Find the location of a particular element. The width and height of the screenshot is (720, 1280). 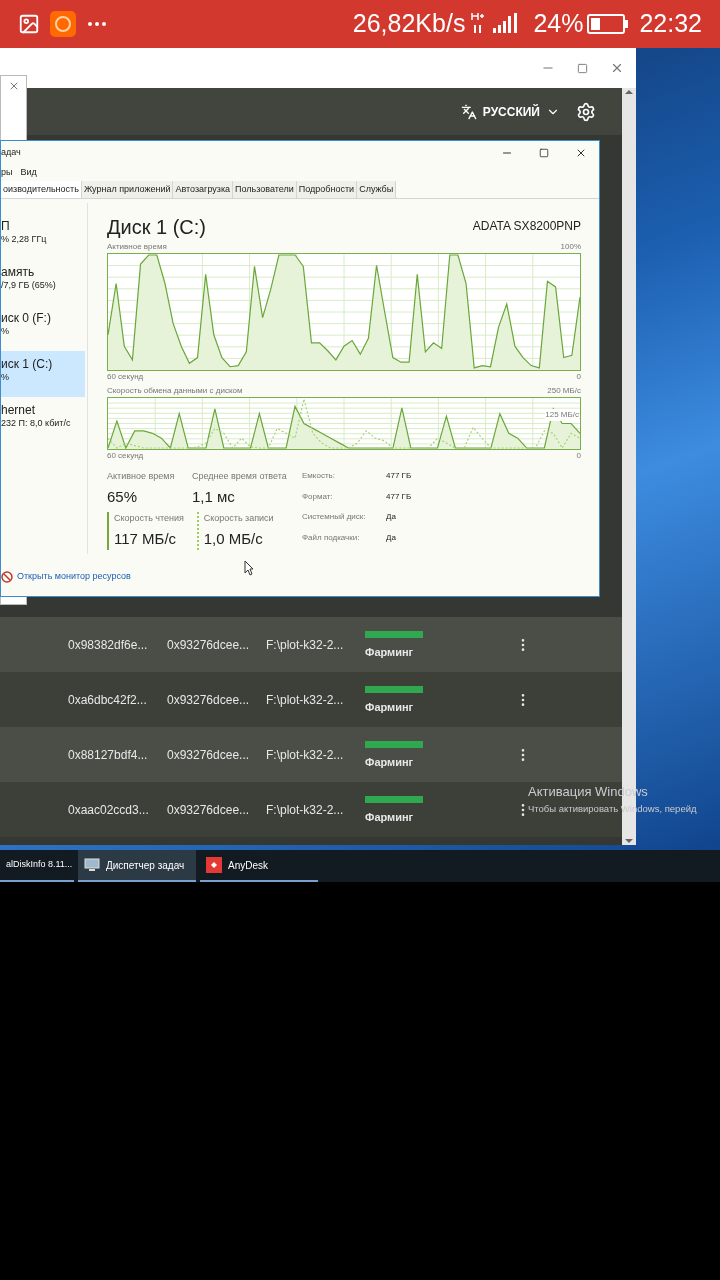

device-item: амять /7,9 ГБ (65%) is located at coordinates (43, 282).